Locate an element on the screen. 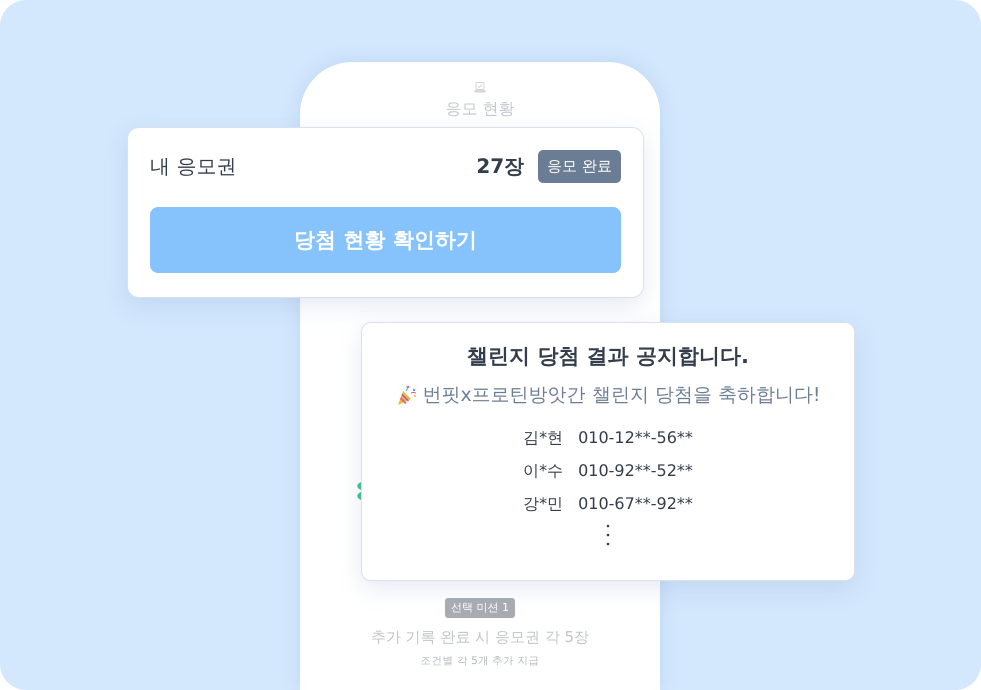  ballot-box-icon is located at coordinates (480, 87).